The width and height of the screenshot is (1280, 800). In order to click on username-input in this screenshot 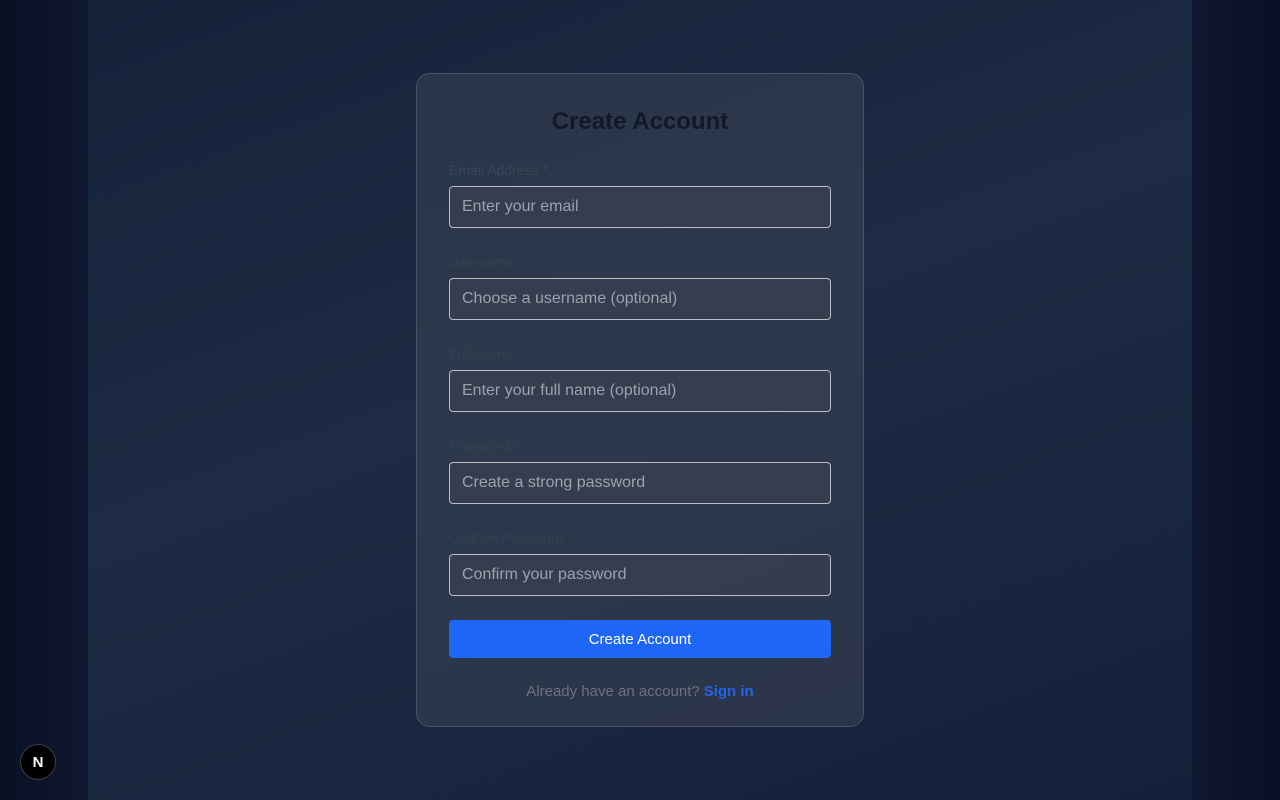, I will do `click(640, 299)`.